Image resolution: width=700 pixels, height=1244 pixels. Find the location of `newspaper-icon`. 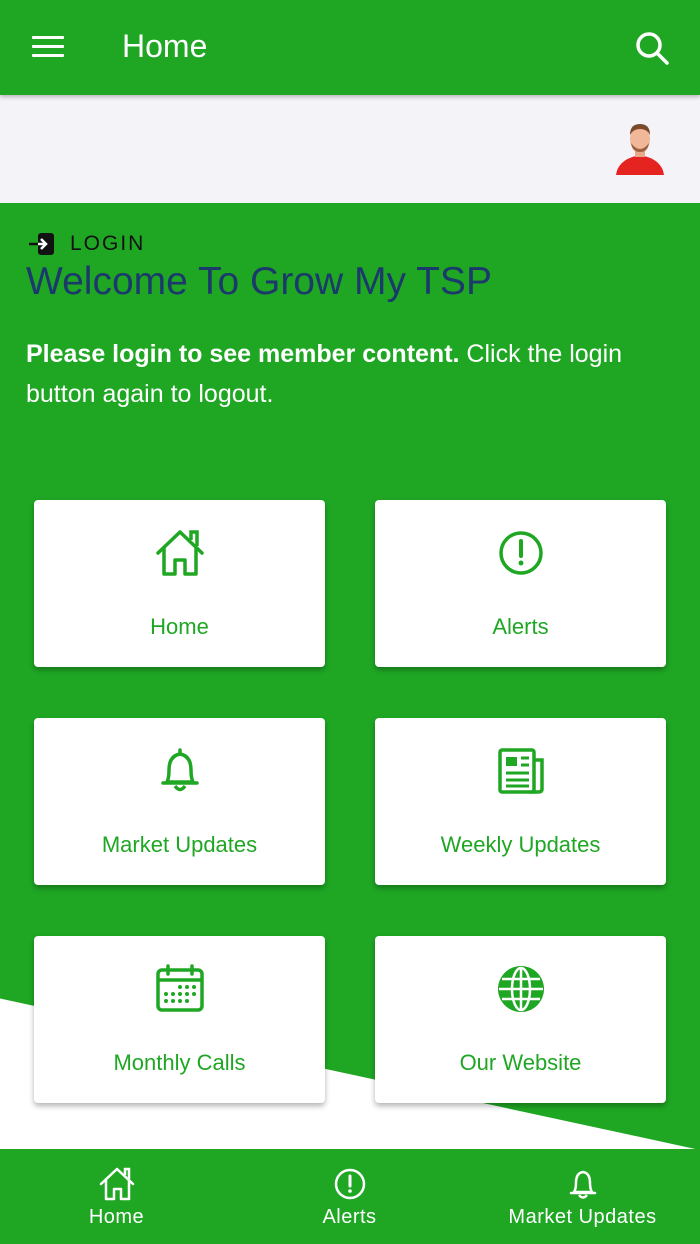

newspaper-icon is located at coordinates (520, 771).